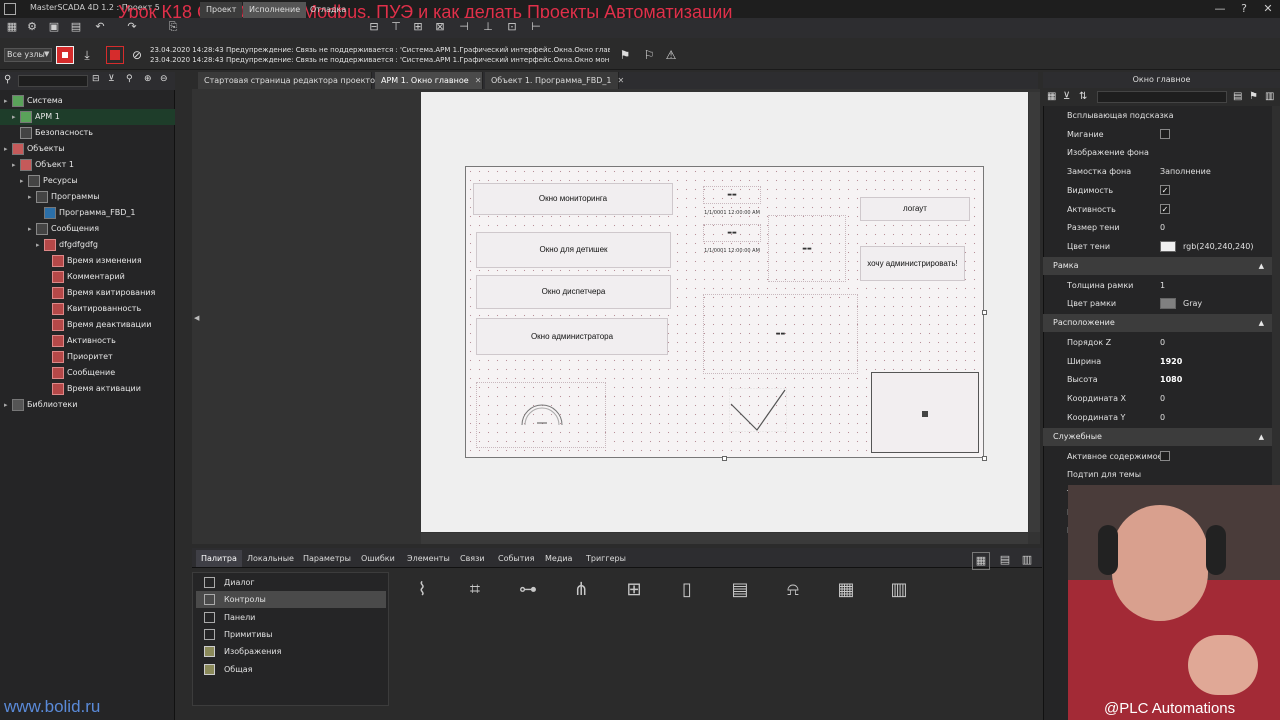  I want to click on property-value: 1920, so click(1171, 361).